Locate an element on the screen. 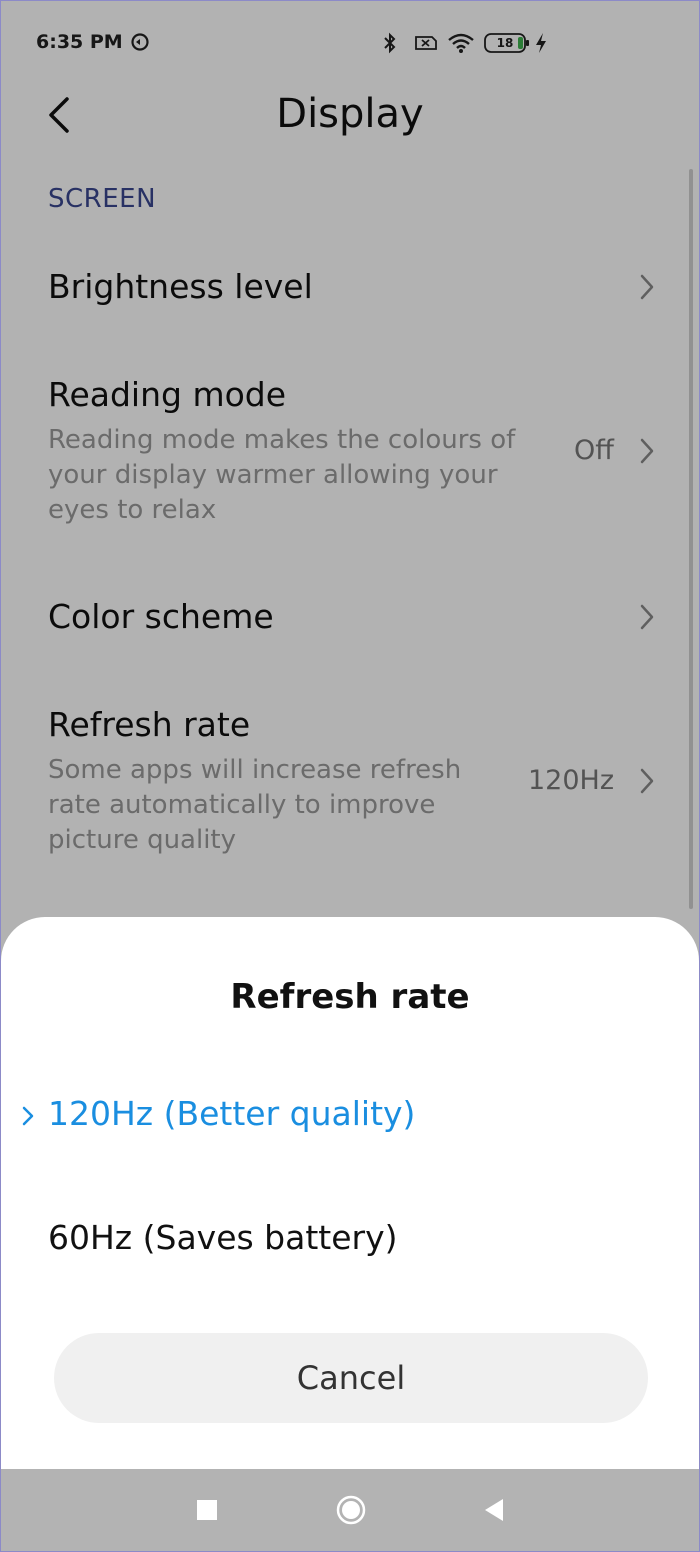  back-icon is located at coordinates (494, 1510).